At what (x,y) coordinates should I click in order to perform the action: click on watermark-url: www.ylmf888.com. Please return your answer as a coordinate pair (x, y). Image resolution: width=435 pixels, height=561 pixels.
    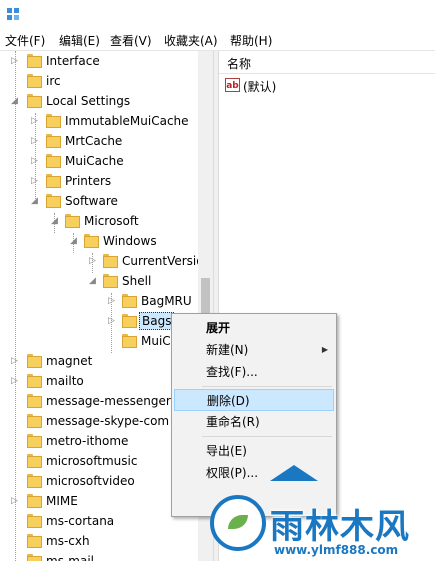
    Looking at the image, I should click on (336, 550).